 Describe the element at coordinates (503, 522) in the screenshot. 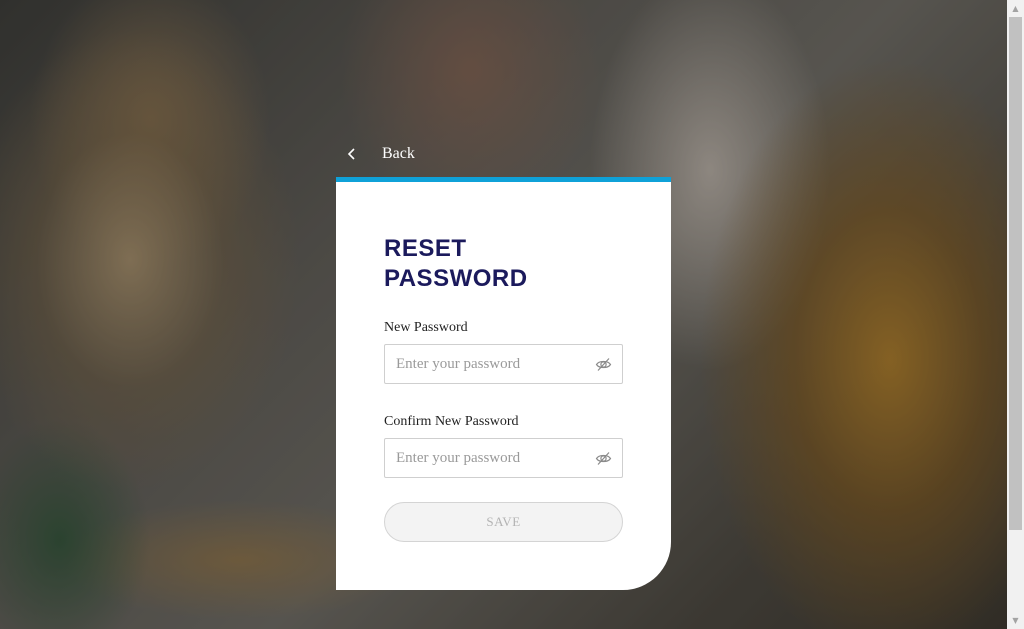

I see `save-button: SAVE` at that location.